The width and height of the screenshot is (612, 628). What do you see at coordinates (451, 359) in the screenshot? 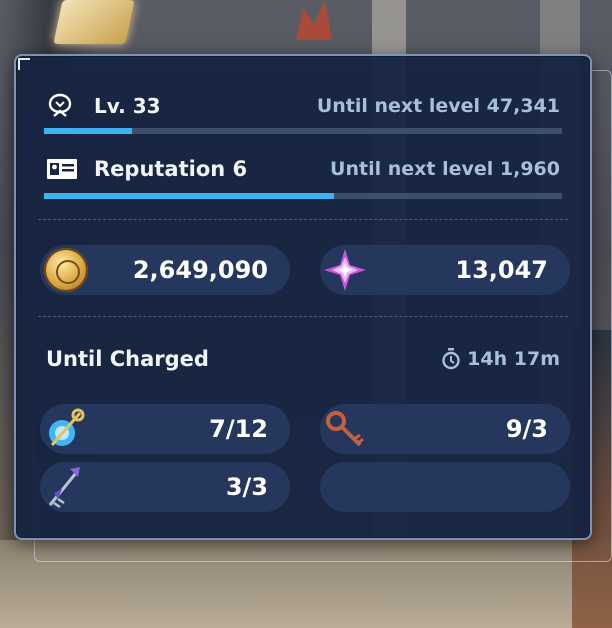
I see `stopwatch-icon` at bounding box center [451, 359].